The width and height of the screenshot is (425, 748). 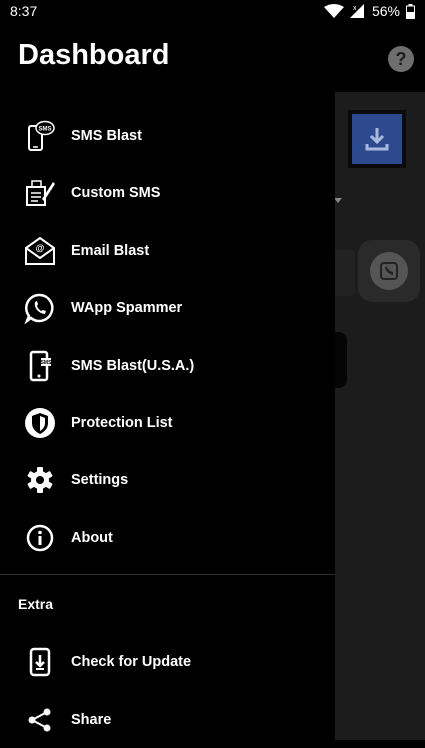 I want to click on cellular-signal-icon: x, so click(x=356, y=11).